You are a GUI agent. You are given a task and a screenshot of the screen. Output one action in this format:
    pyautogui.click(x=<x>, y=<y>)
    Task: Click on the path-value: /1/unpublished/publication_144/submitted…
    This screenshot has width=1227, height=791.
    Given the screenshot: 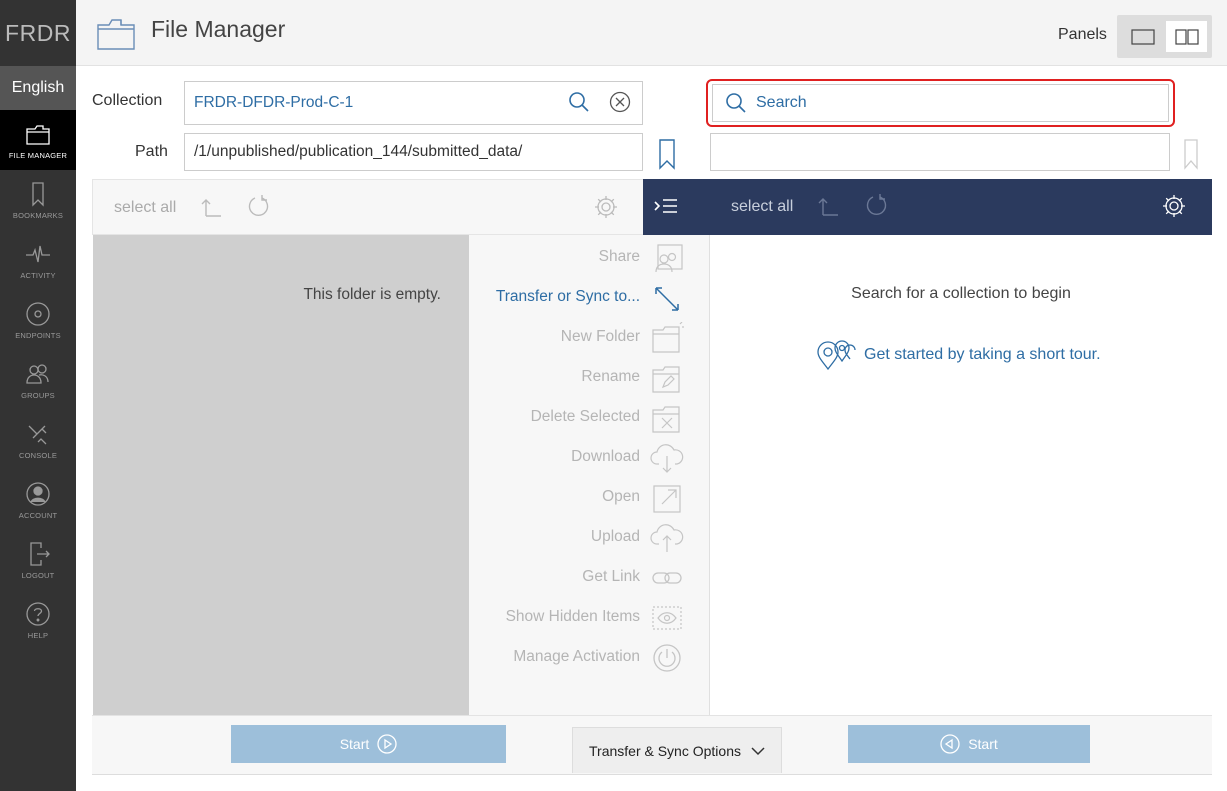 What is the action you would take?
    pyautogui.click(x=358, y=151)
    